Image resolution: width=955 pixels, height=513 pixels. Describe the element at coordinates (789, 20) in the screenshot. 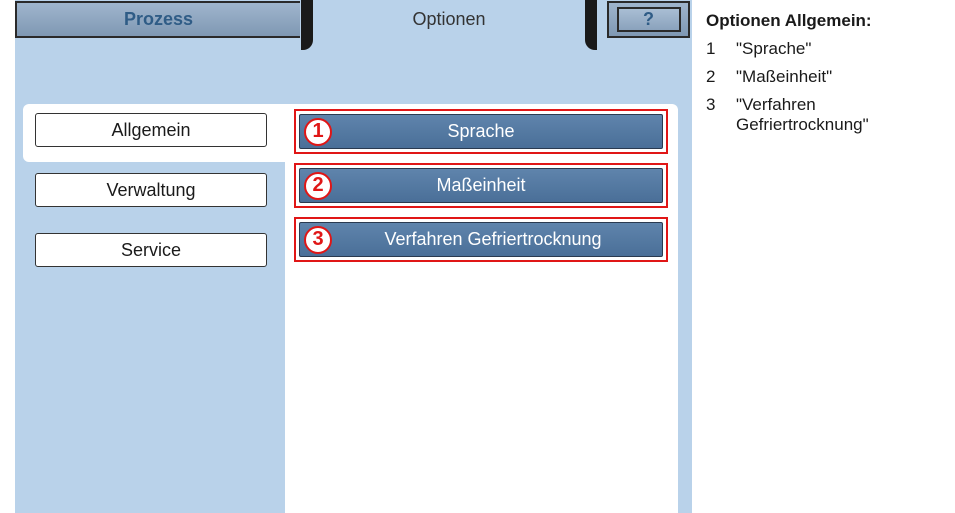

I see `legend-title: Optionen Allgemein:` at that location.